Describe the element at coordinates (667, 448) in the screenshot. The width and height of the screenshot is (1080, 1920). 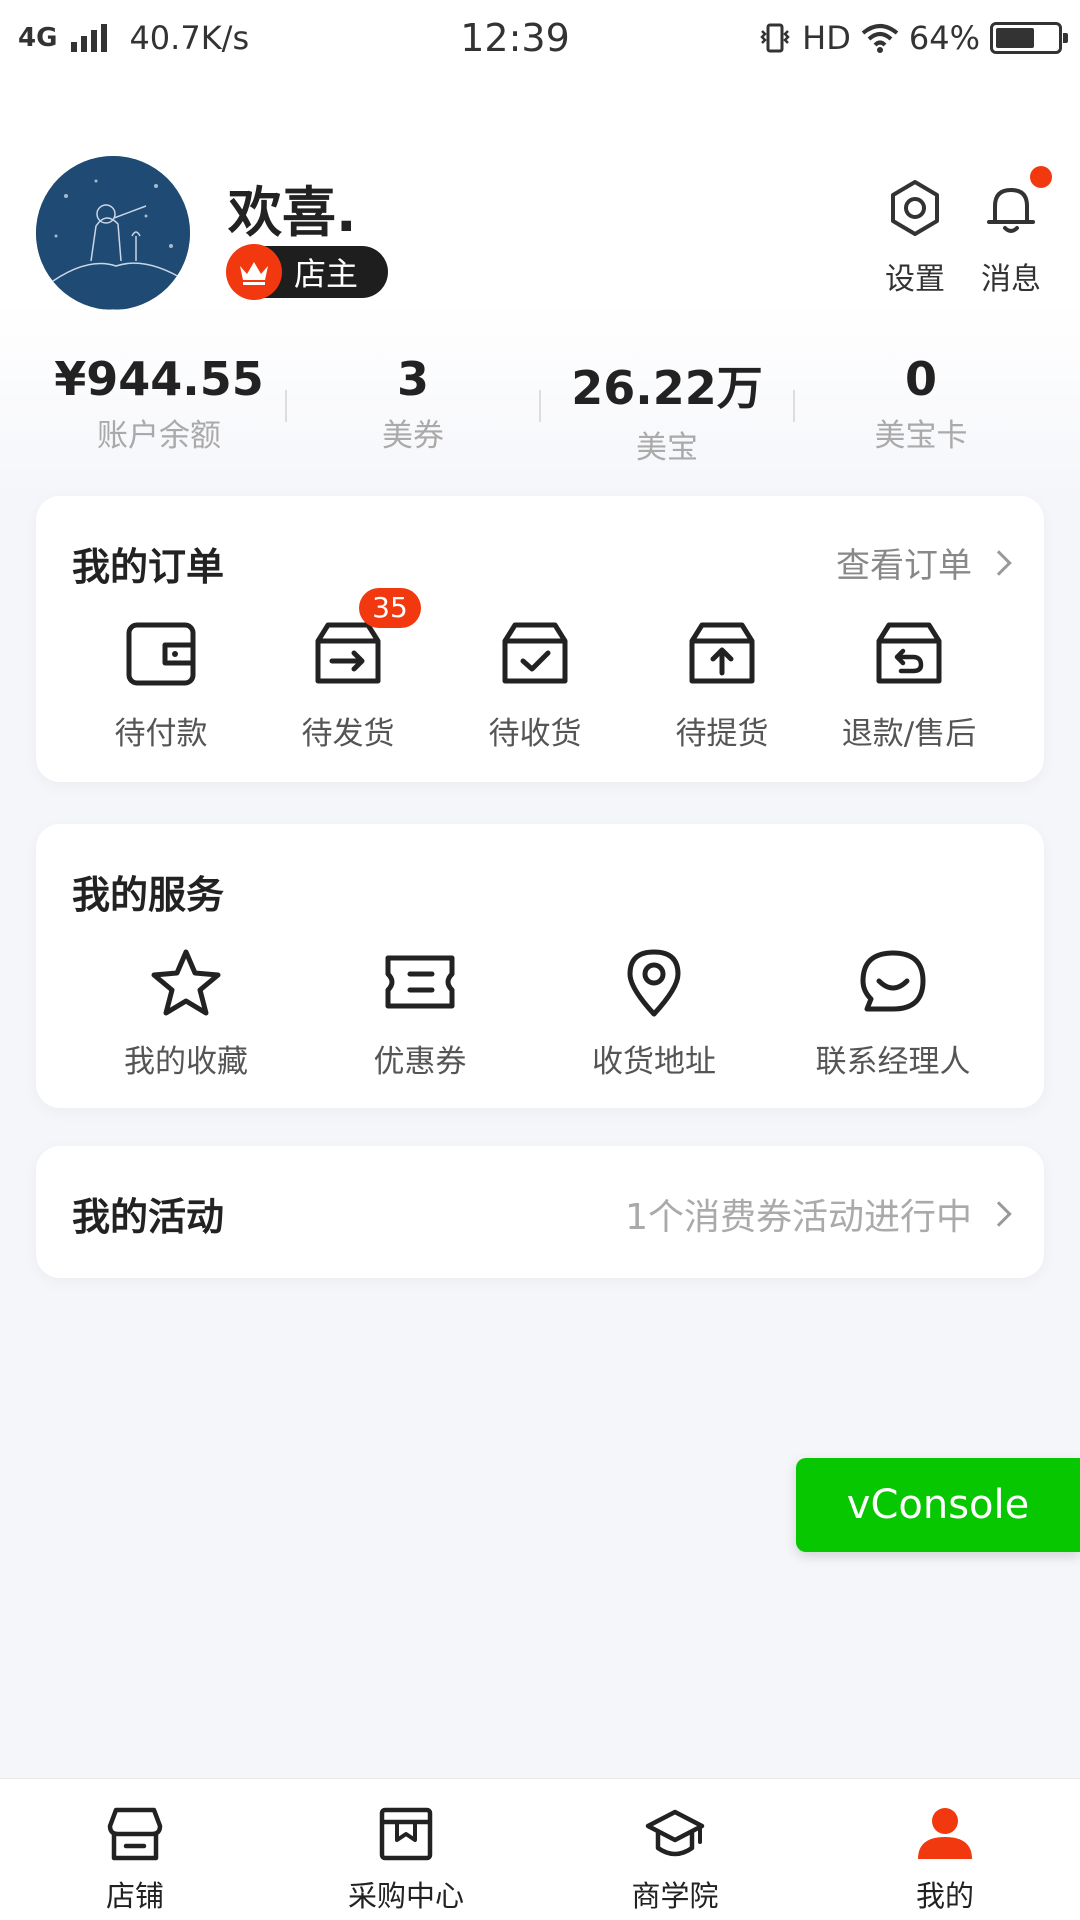
I see `stat-label: 美宝` at that location.